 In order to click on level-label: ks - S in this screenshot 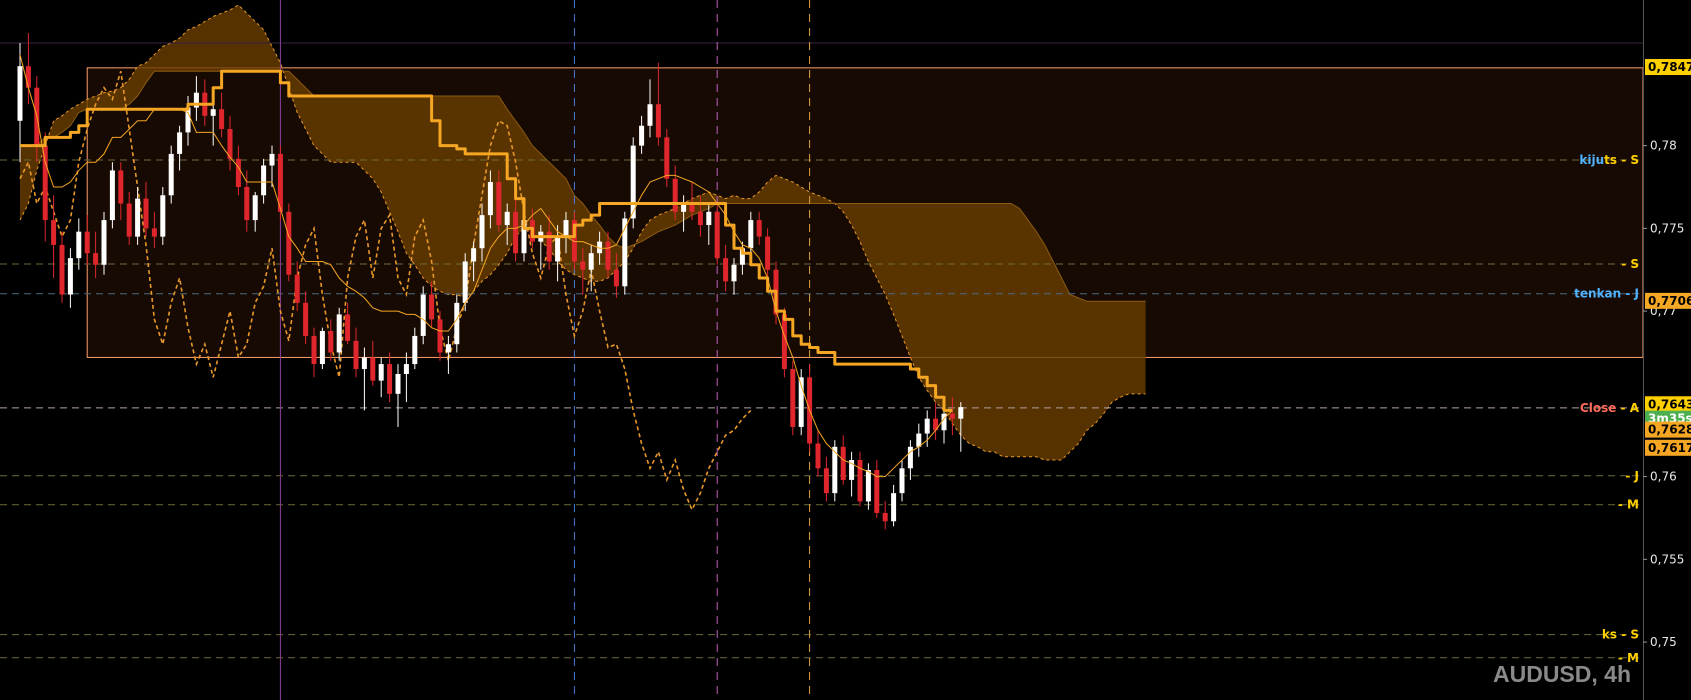, I will do `click(1620, 635)`.